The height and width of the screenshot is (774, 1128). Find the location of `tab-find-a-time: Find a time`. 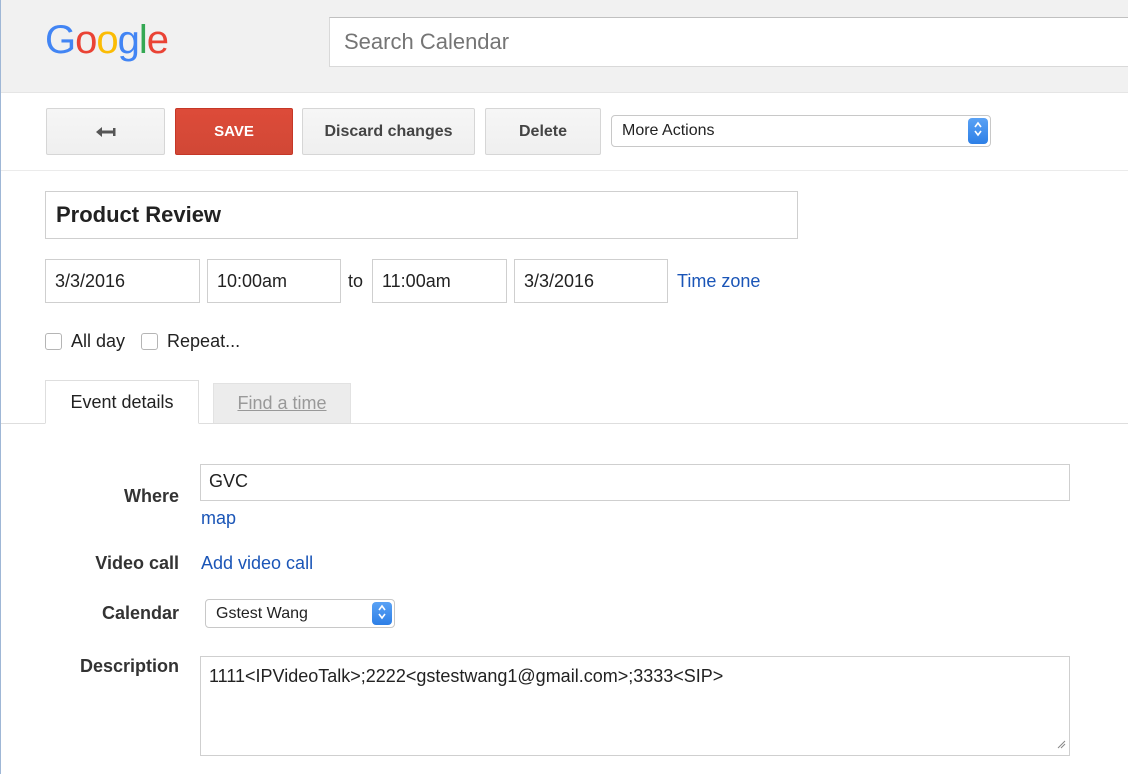

tab-find-a-time: Find a time is located at coordinates (282, 403).